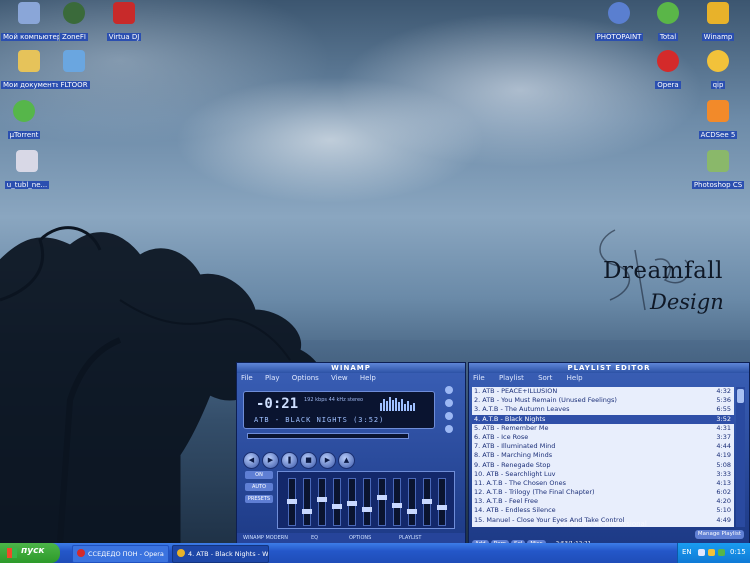 The width and height of the screenshot is (750, 563). I want to click on tray-utorrent-icon, so click(721, 552).